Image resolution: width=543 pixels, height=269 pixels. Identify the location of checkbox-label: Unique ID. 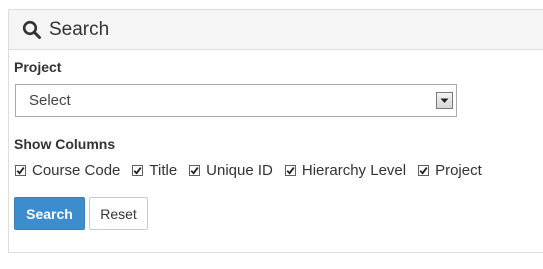
(239, 170).